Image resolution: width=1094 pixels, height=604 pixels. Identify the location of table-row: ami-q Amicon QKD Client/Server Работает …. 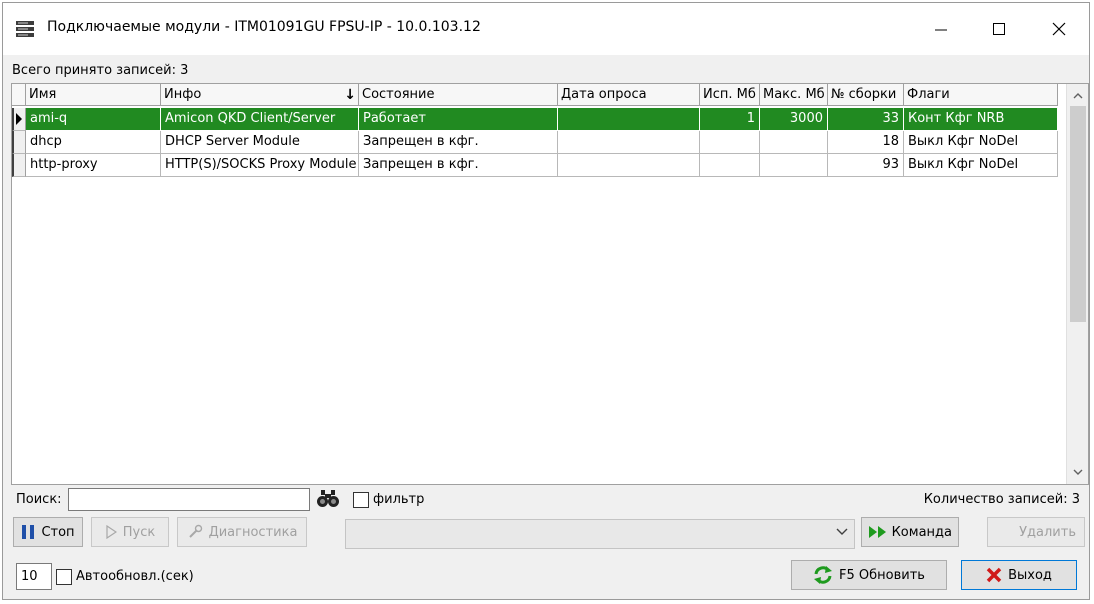
(536, 119).